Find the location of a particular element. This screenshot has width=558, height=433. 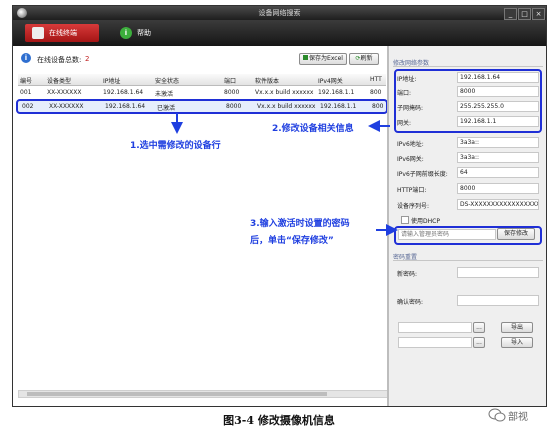

annotation-step2: 2.修改设备相关信息 is located at coordinates (313, 129).